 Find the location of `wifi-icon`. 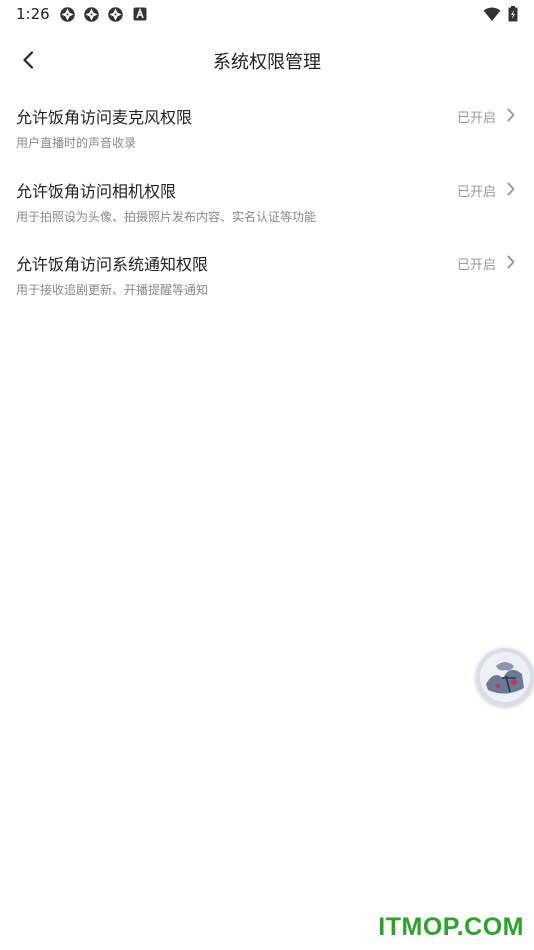

wifi-icon is located at coordinates (492, 14).